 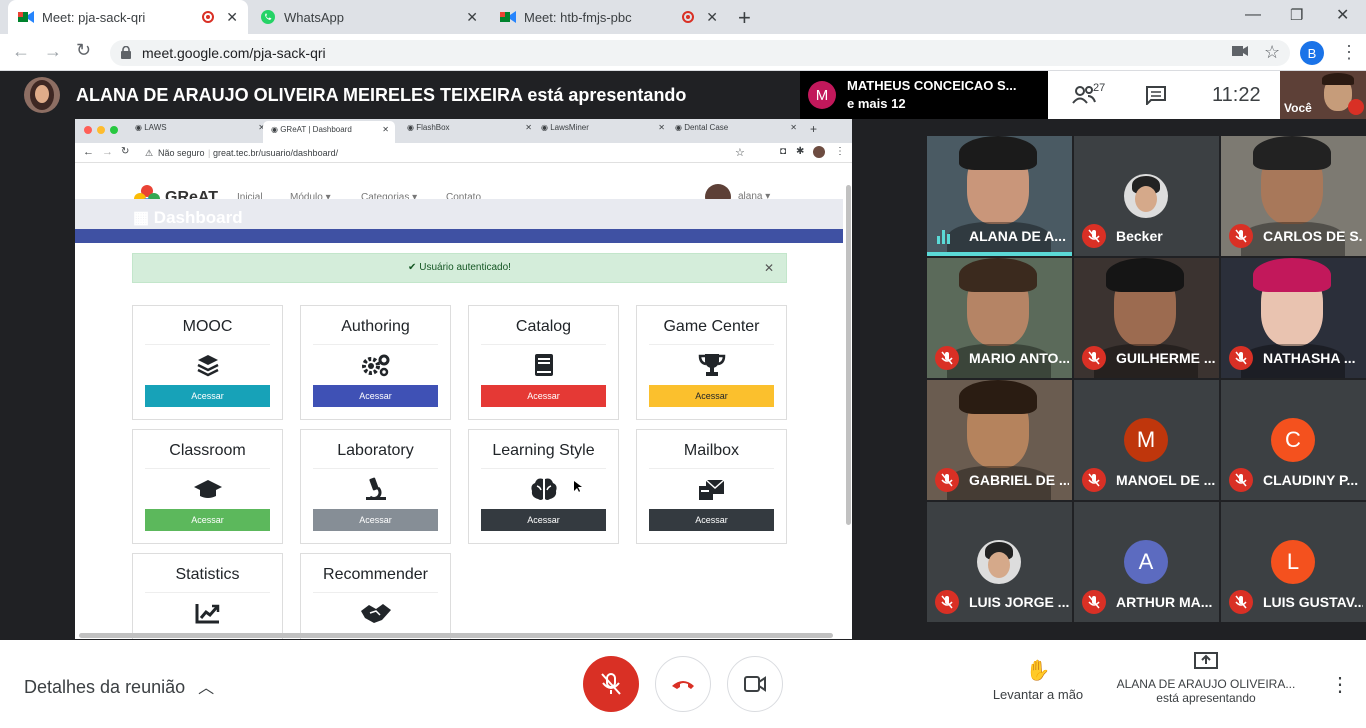 I want to click on self-view-tile: Você, so click(x=1323, y=95).